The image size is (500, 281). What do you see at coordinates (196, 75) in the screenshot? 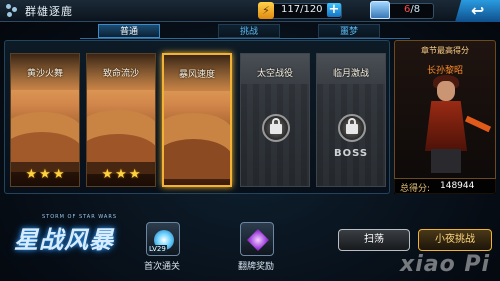
I see `stage-name: 暴风速度` at bounding box center [196, 75].